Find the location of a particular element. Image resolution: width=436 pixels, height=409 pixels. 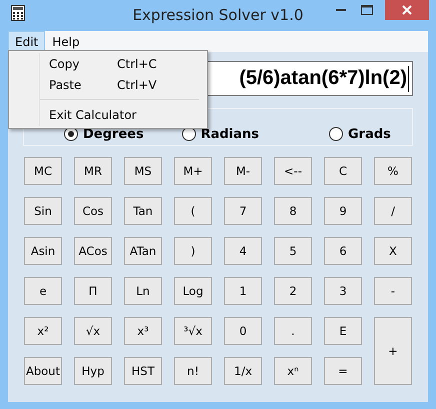

keypad-button: About is located at coordinates (43, 371).